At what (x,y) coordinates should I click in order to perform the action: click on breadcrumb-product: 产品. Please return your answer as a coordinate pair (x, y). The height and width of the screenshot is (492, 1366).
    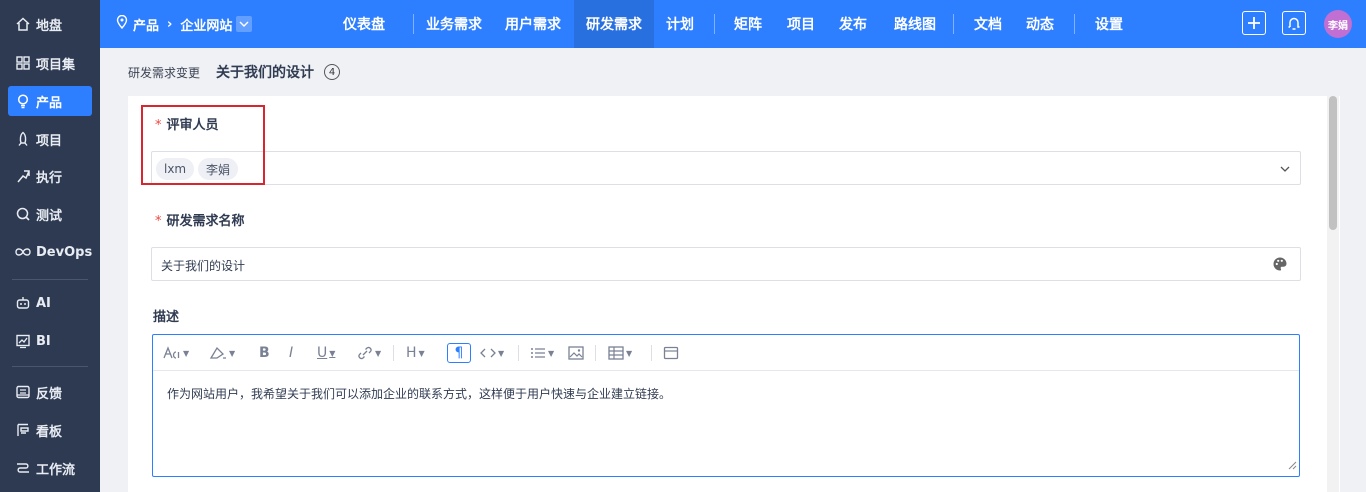
    Looking at the image, I should click on (146, 24).